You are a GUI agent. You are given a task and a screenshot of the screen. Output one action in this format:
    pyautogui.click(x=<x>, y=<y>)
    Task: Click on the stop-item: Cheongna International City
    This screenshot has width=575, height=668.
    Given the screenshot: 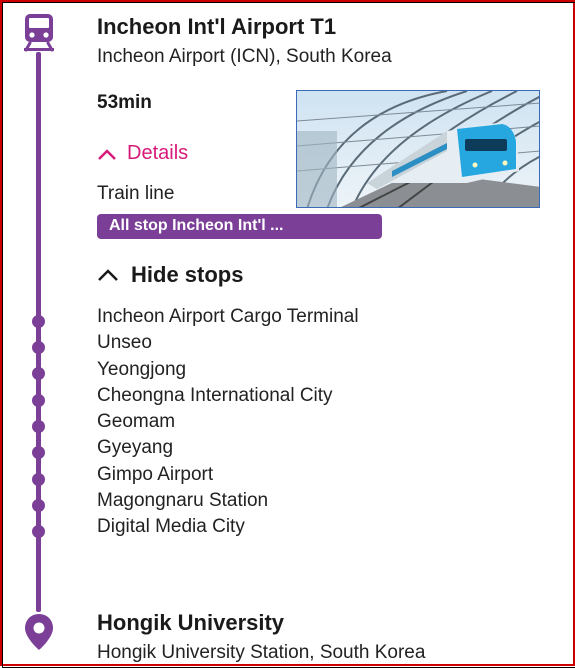 What is the action you would take?
    pyautogui.click(x=215, y=395)
    